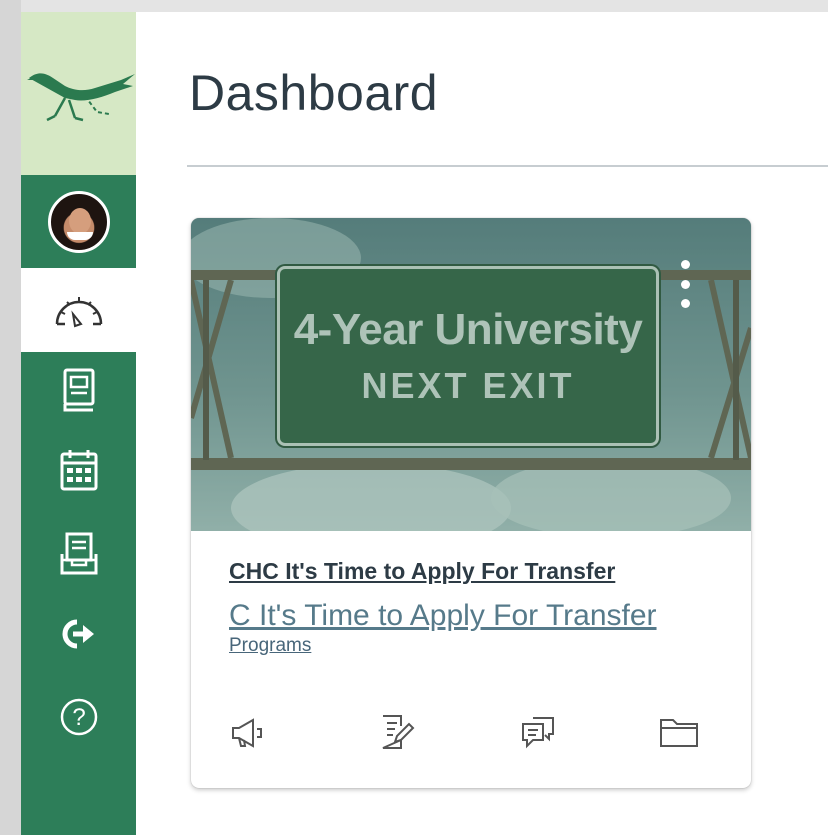 This screenshot has width=828, height=835. Describe the element at coordinates (10, 417) in the screenshot. I see `left-border` at that location.